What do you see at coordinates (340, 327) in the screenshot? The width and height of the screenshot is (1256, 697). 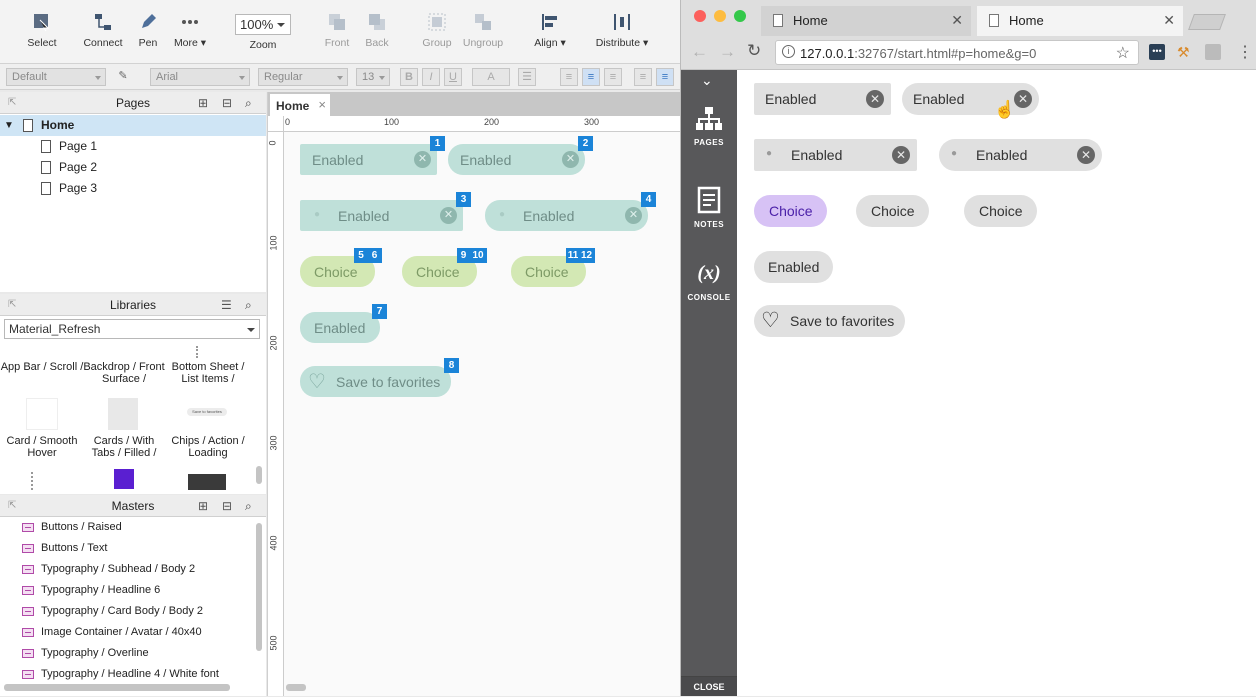 I see `filter-chip-enabled: Enabled` at bounding box center [340, 327].